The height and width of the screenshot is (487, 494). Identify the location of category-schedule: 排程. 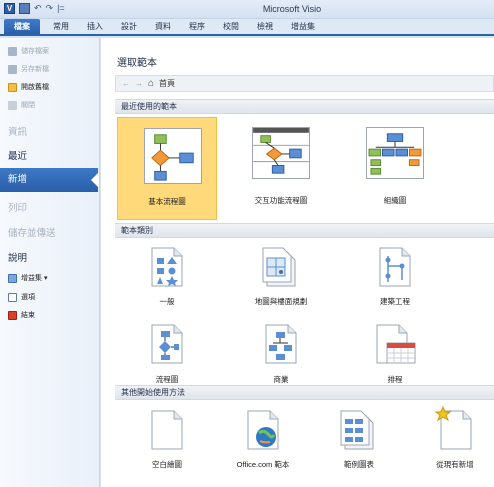
(395, 354).